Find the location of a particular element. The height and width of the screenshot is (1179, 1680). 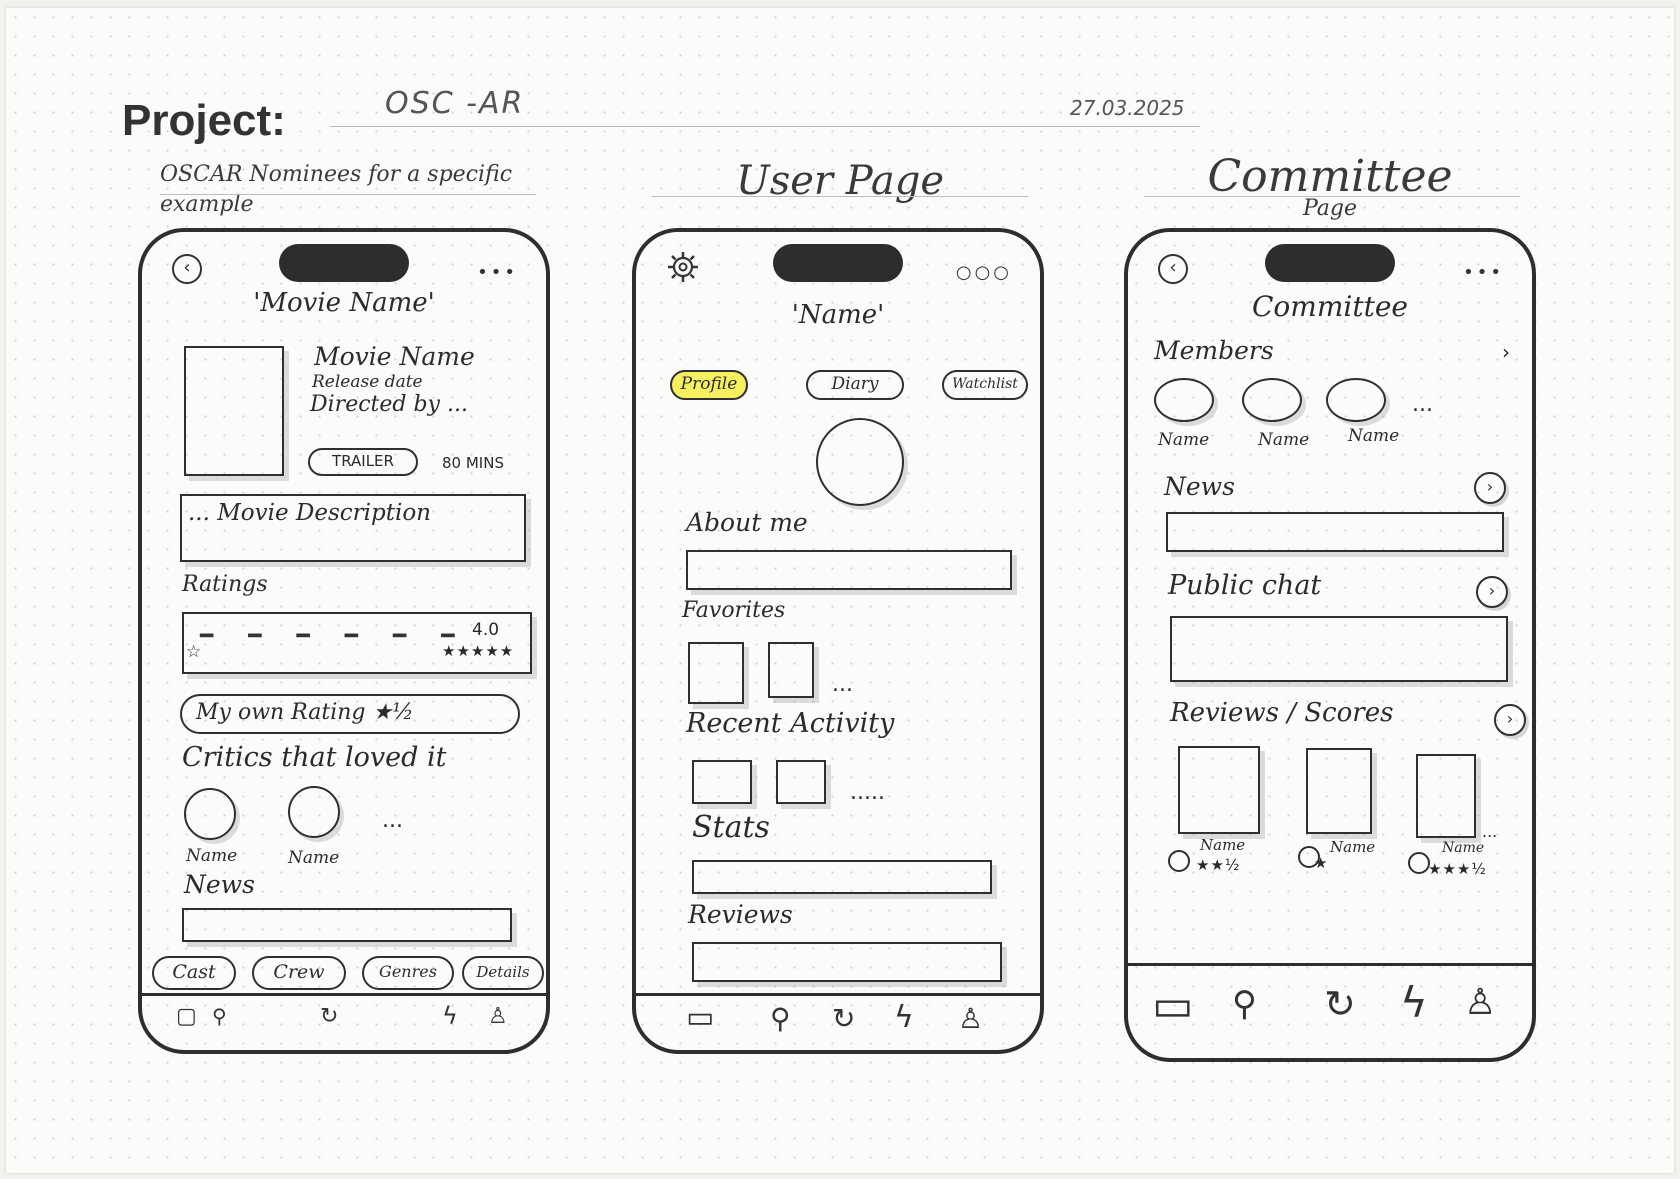

movie-screen-caption: OSCAR Nominees for a specific example is located at coordinates (336, 189).